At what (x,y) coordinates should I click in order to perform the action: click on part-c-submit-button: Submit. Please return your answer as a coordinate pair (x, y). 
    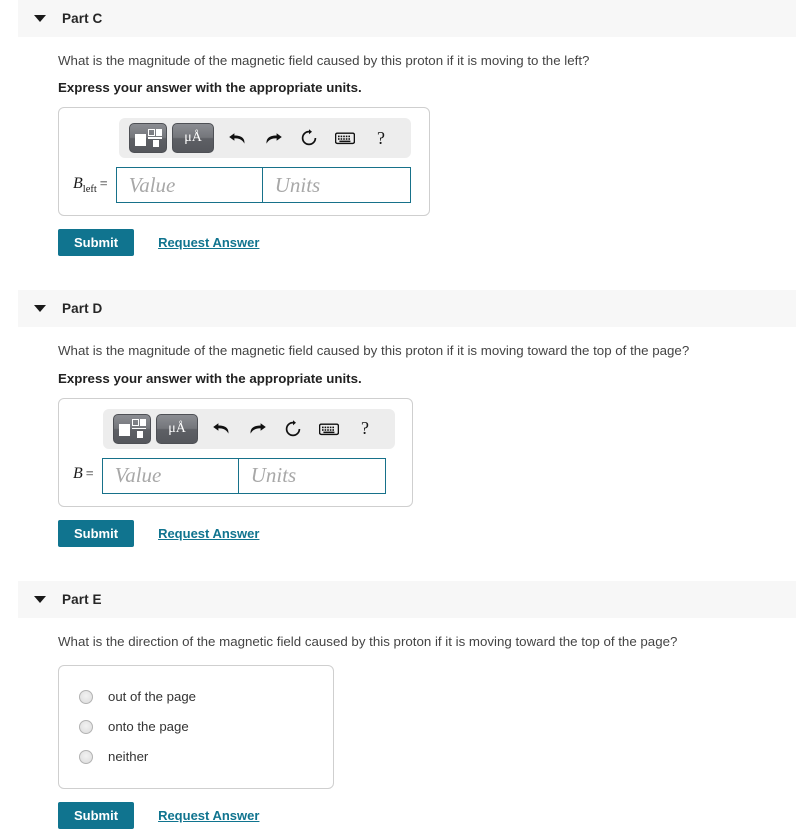
    Looking at the image, I should click on (96, 243).